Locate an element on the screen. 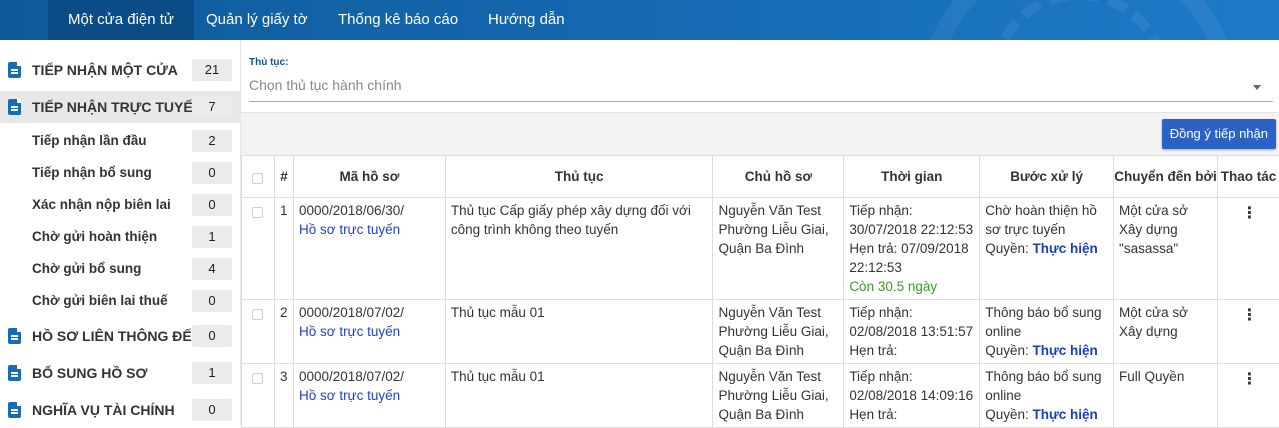 Image resolution: width=1279 pixels, height=428 pixels. sidebar-item-cho-gui-hoan-thien: Chờ gửi hoàn thiện 1 is located at coordinates (120, 237).